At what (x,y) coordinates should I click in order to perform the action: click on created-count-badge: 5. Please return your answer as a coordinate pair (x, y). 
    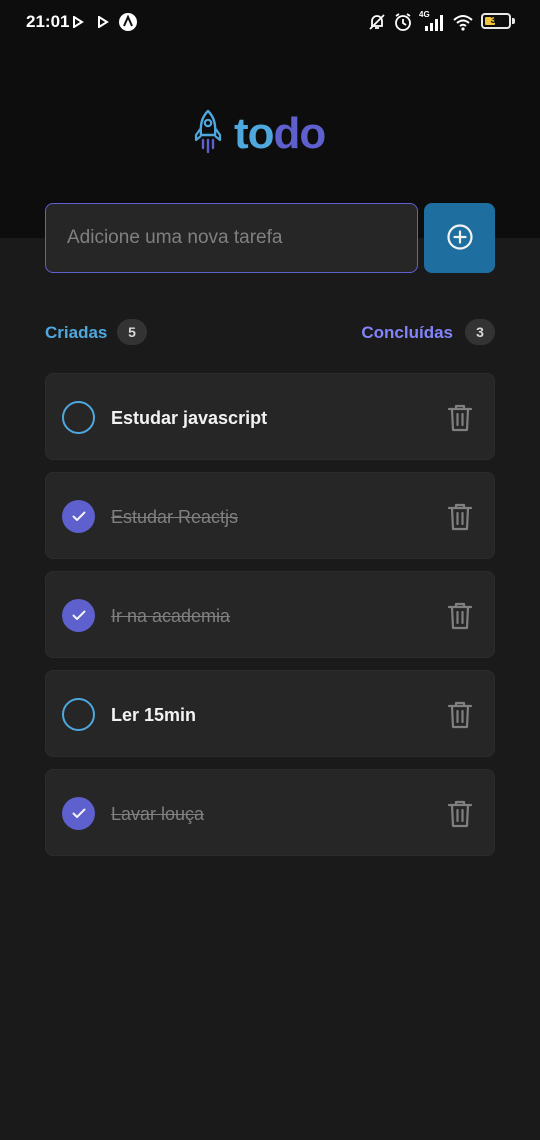
    Looking at the image, I should click on (132, 332).